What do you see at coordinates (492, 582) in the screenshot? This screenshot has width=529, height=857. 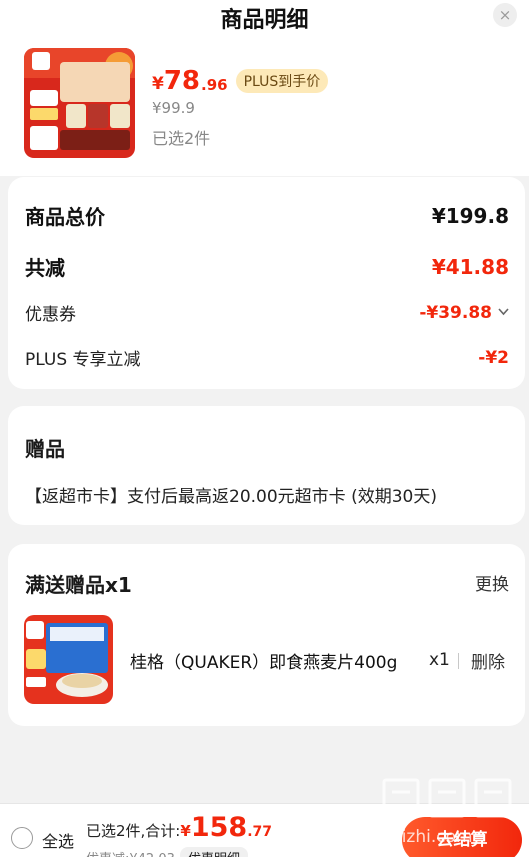 I see `change-gift-button: 更换` at bounding box center [492, 582].